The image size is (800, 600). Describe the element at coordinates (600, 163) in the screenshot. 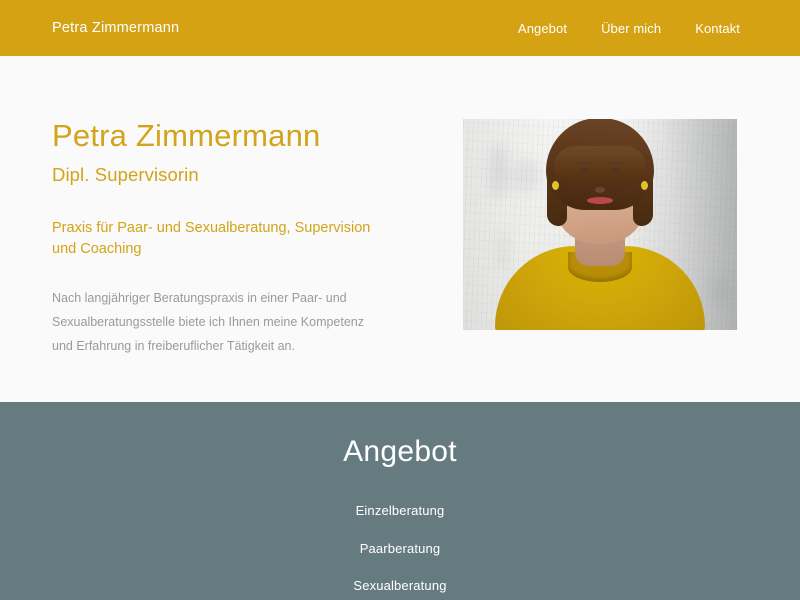

I see `subject-hair-fringe` at that location.